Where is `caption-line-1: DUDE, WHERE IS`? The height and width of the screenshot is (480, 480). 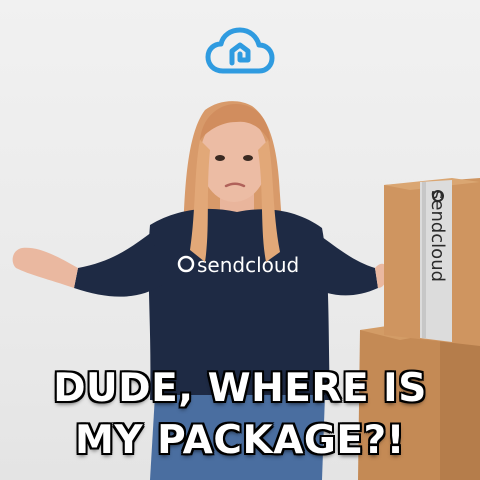 caption-line-1: DUDE, WHERE IS is located at coordinates (240, 388).